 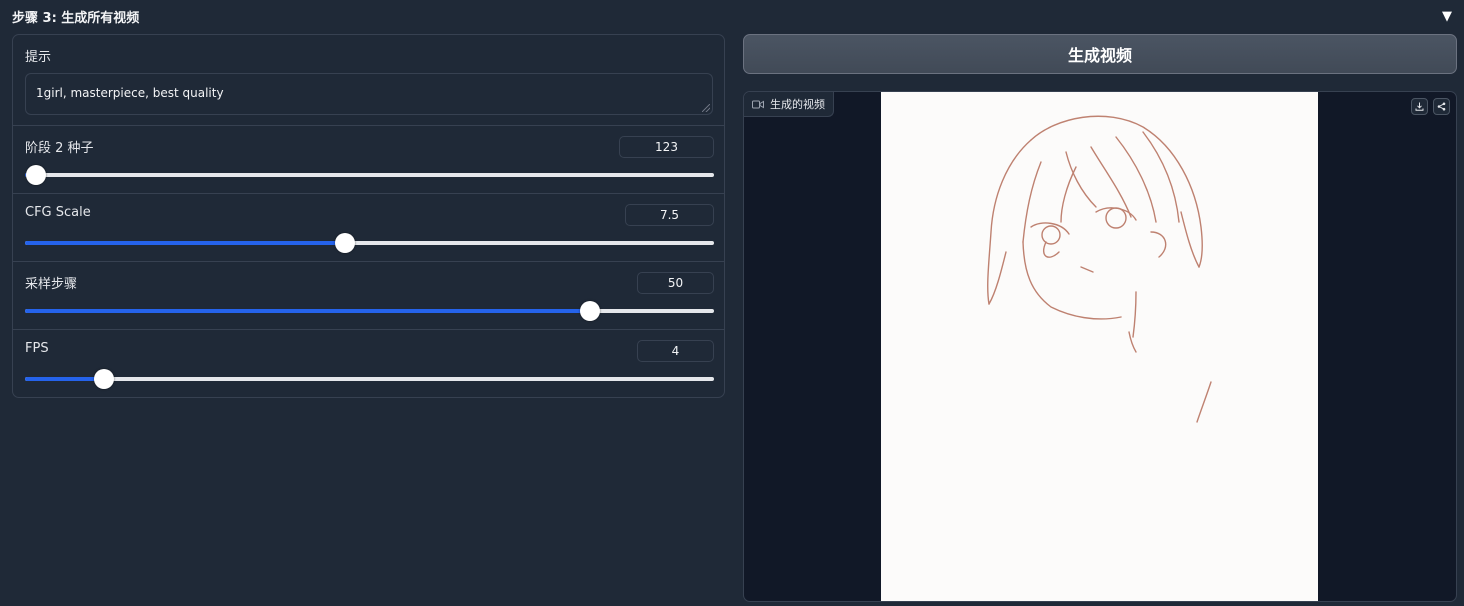 I want to click on seed-label: 阶段 2 种子, so click(x=59, y=148).